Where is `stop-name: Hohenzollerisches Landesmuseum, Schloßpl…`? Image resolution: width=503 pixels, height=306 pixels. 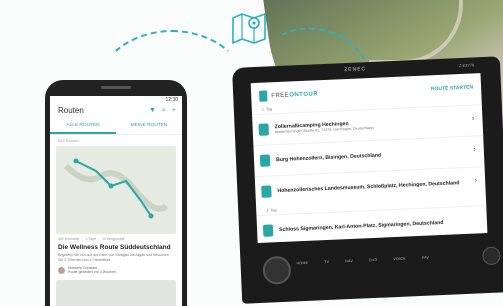 stop-name: Hohenzollerisches Landesmuseum, Schloßpl… is located at coordinates (368, 187).